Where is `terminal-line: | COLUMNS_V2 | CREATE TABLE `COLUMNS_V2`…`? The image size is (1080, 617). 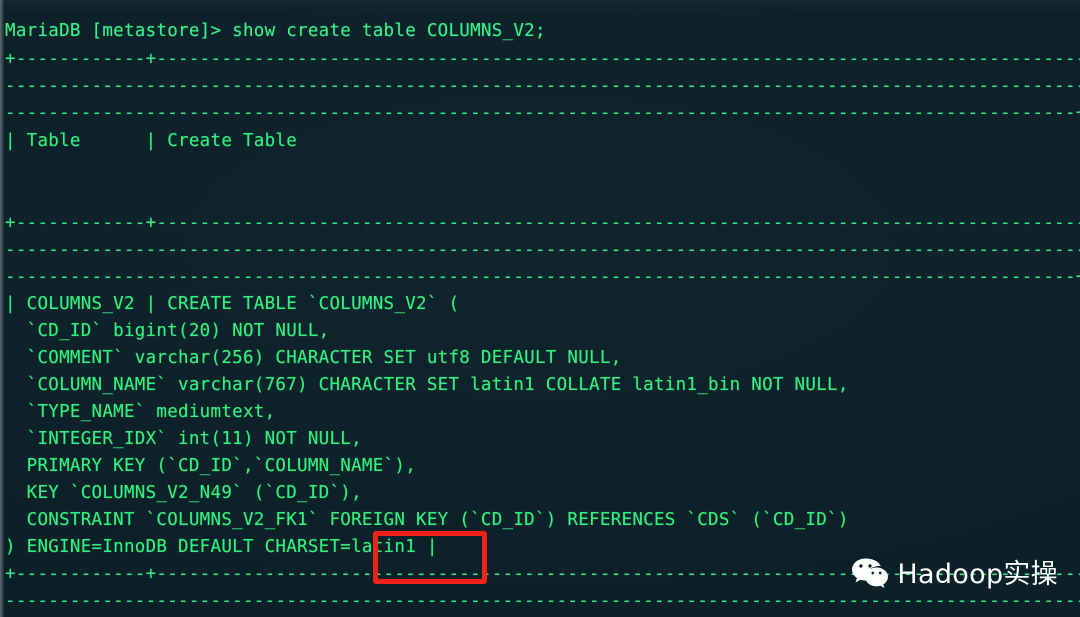 terminal-line: | COLUMNS_V2 | CREATE TABLE `COLUMNS_V2`… is located at coordinates (232, 304).